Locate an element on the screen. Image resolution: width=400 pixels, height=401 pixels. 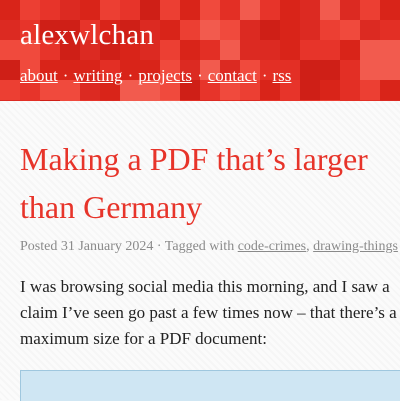
map-image is located at coordinates (210, 385).